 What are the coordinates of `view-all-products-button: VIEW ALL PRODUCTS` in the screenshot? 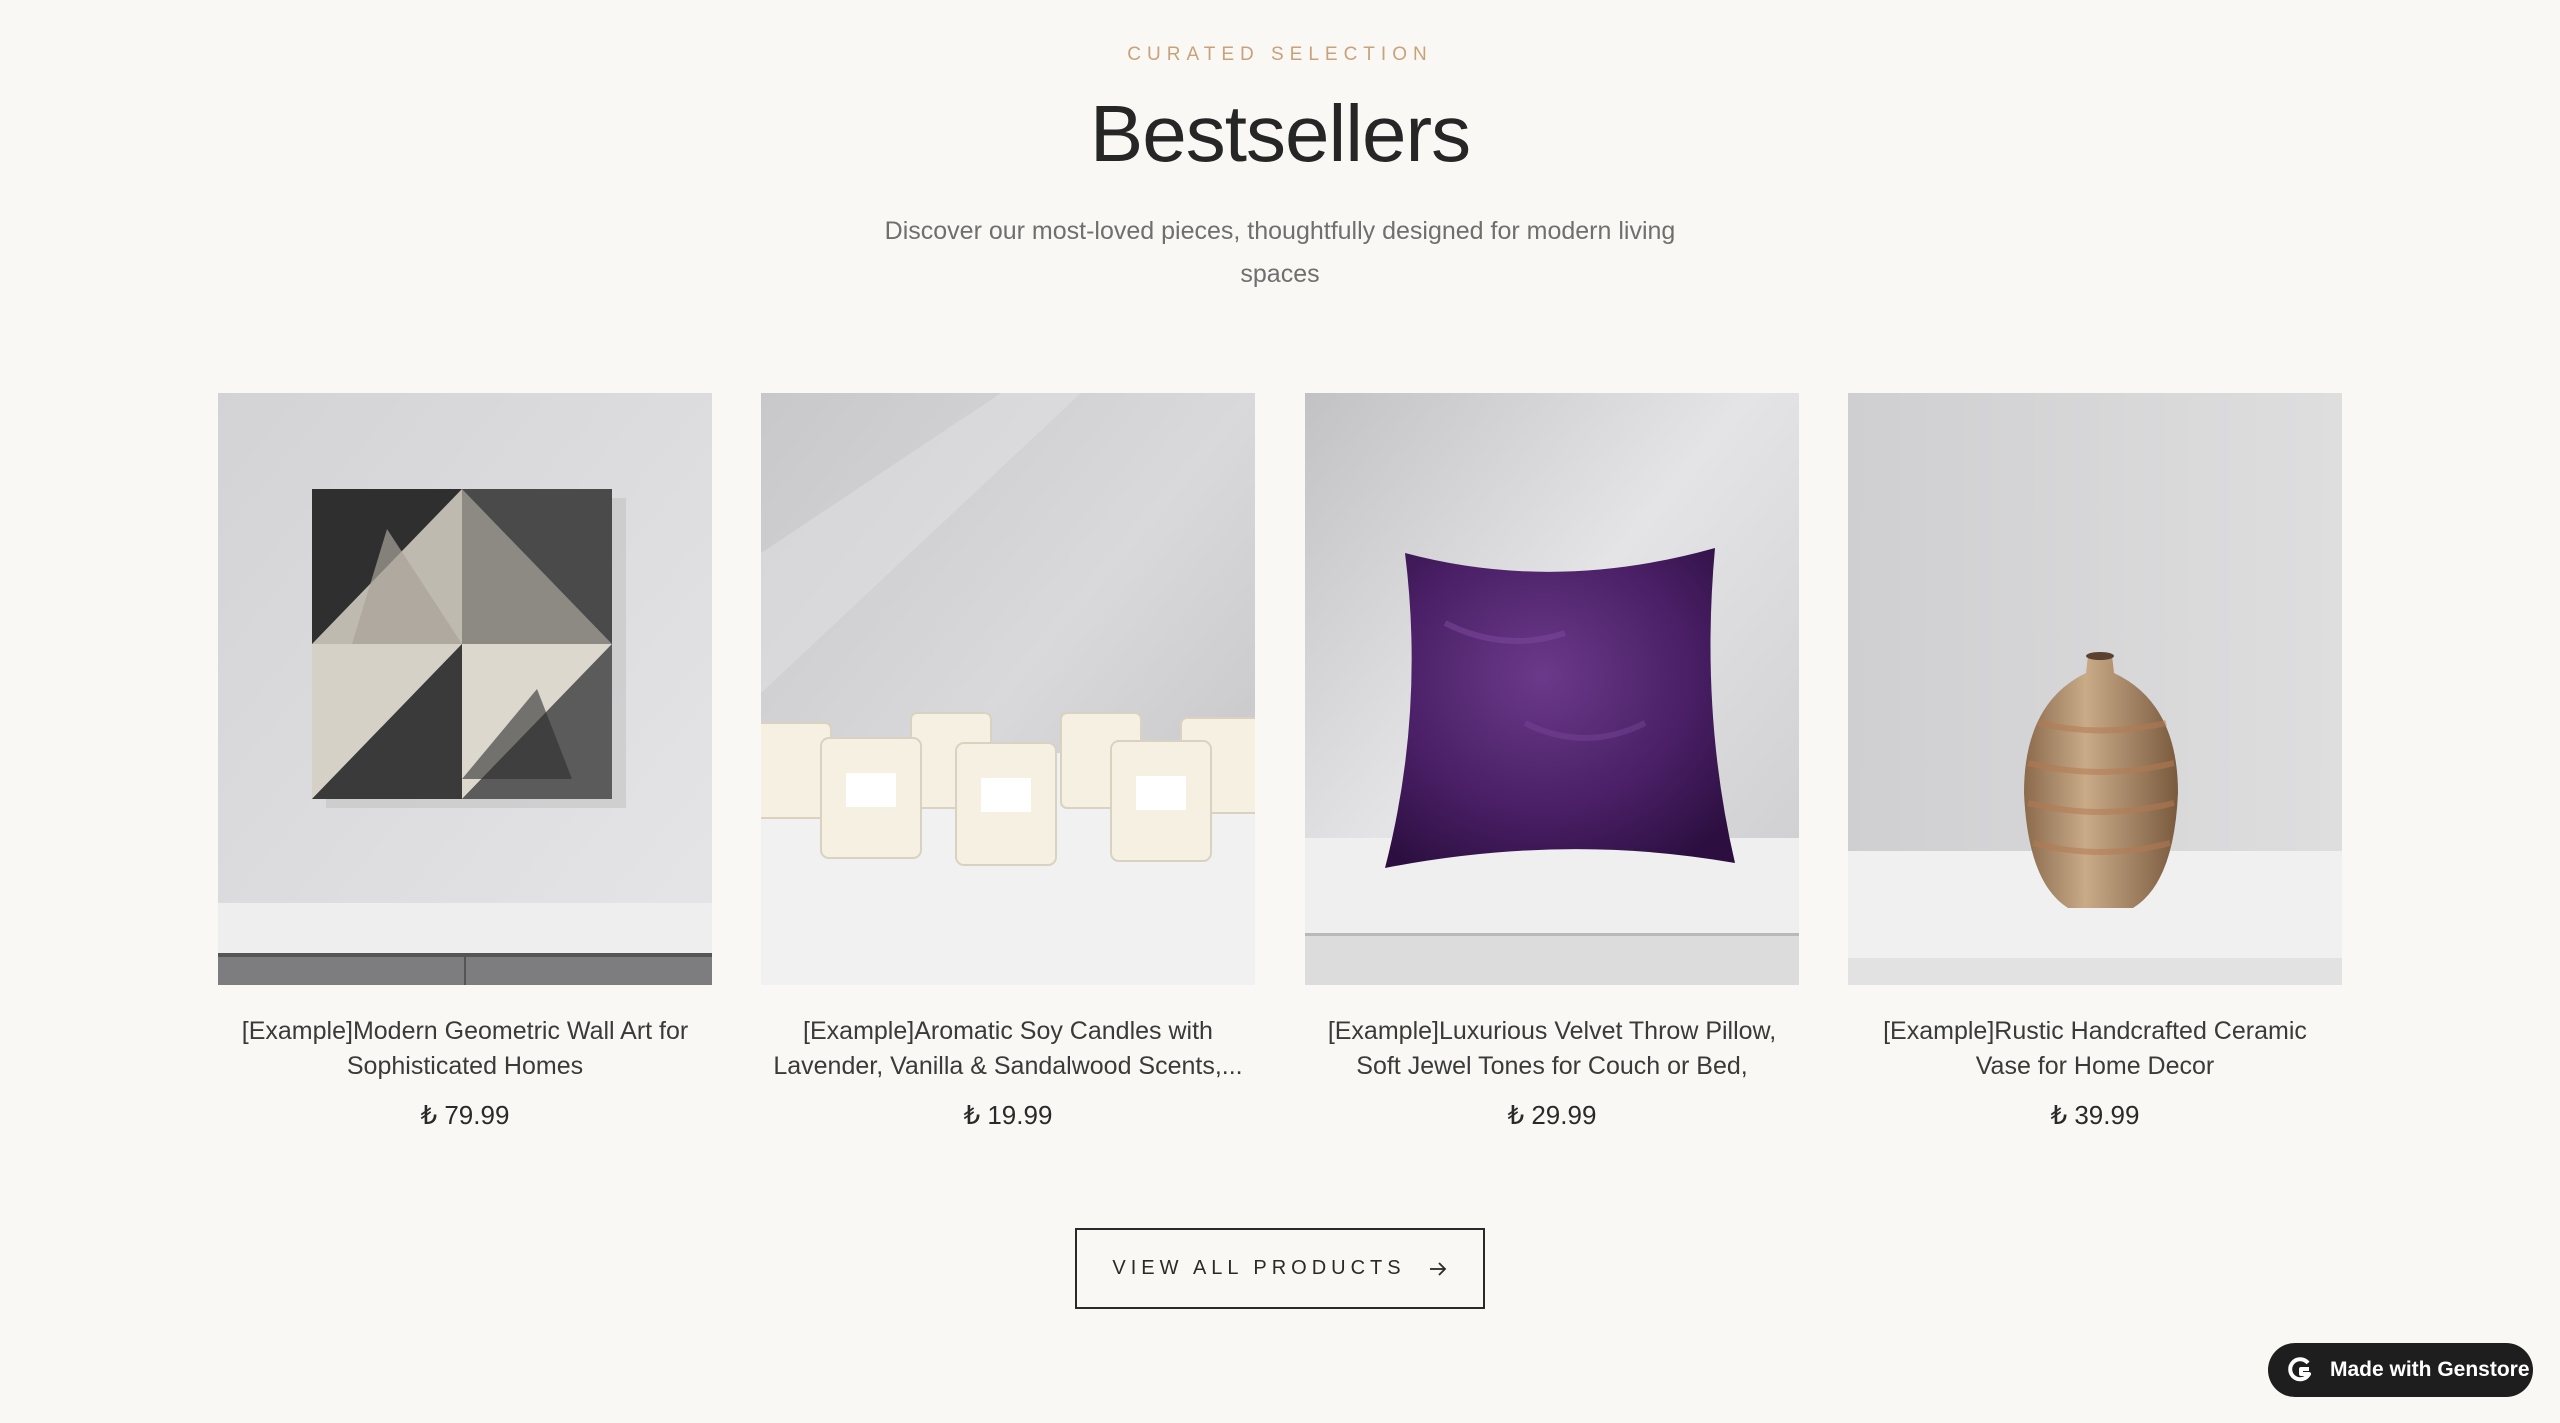 It's located at (1280, 1268).